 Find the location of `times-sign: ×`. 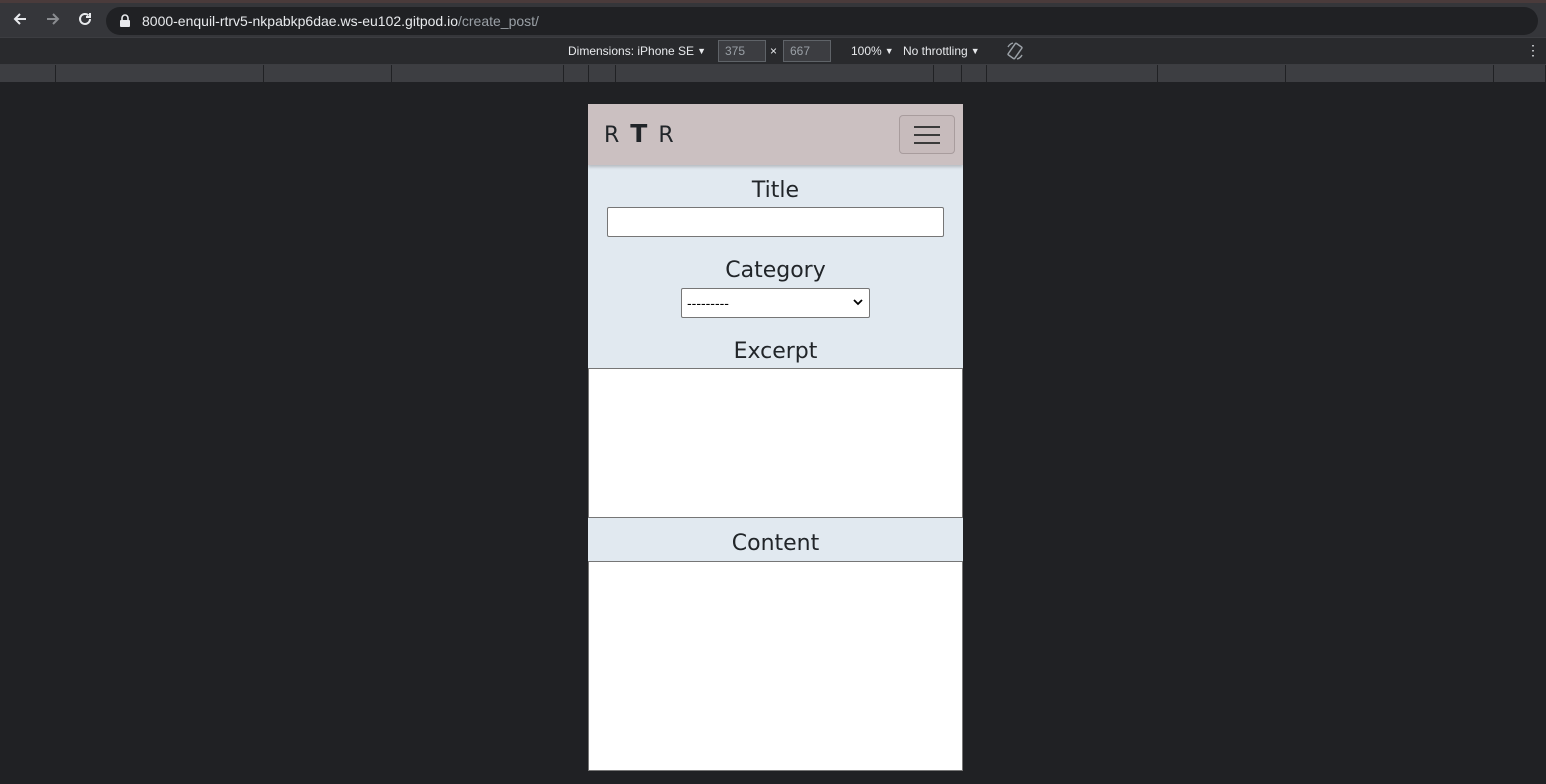

times-sign: × is located at coordinates (774, 51).